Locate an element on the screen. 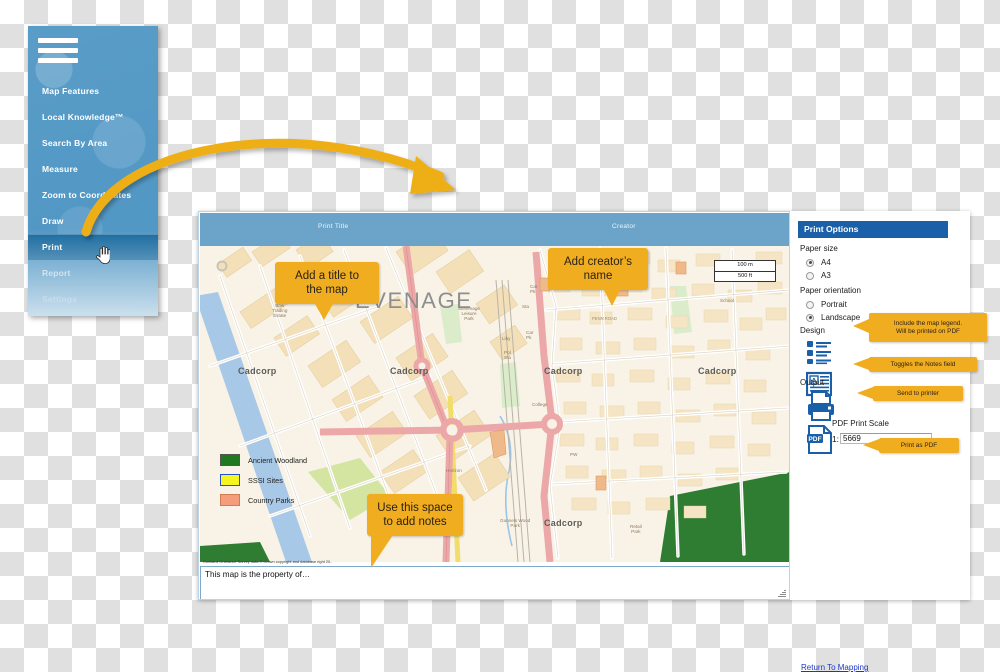 The height and width of the screenshot is (672, 1000). instruction-arrow-icon is located at coordinates (268, 187).